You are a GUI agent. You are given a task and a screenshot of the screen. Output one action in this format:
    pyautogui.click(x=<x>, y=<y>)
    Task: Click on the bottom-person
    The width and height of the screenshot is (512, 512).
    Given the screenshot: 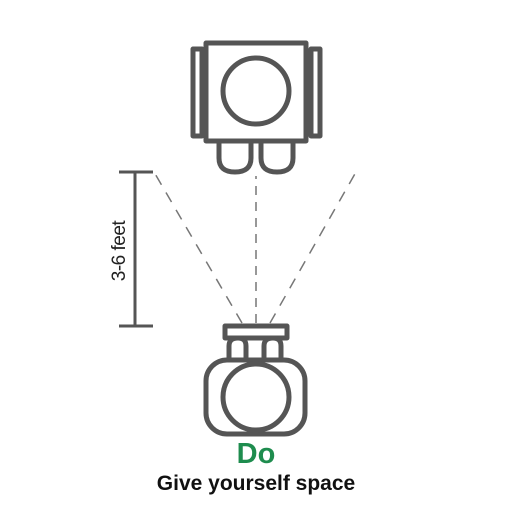 What is the action you would take?
    pyautogui.click(x=255, y=380)
    